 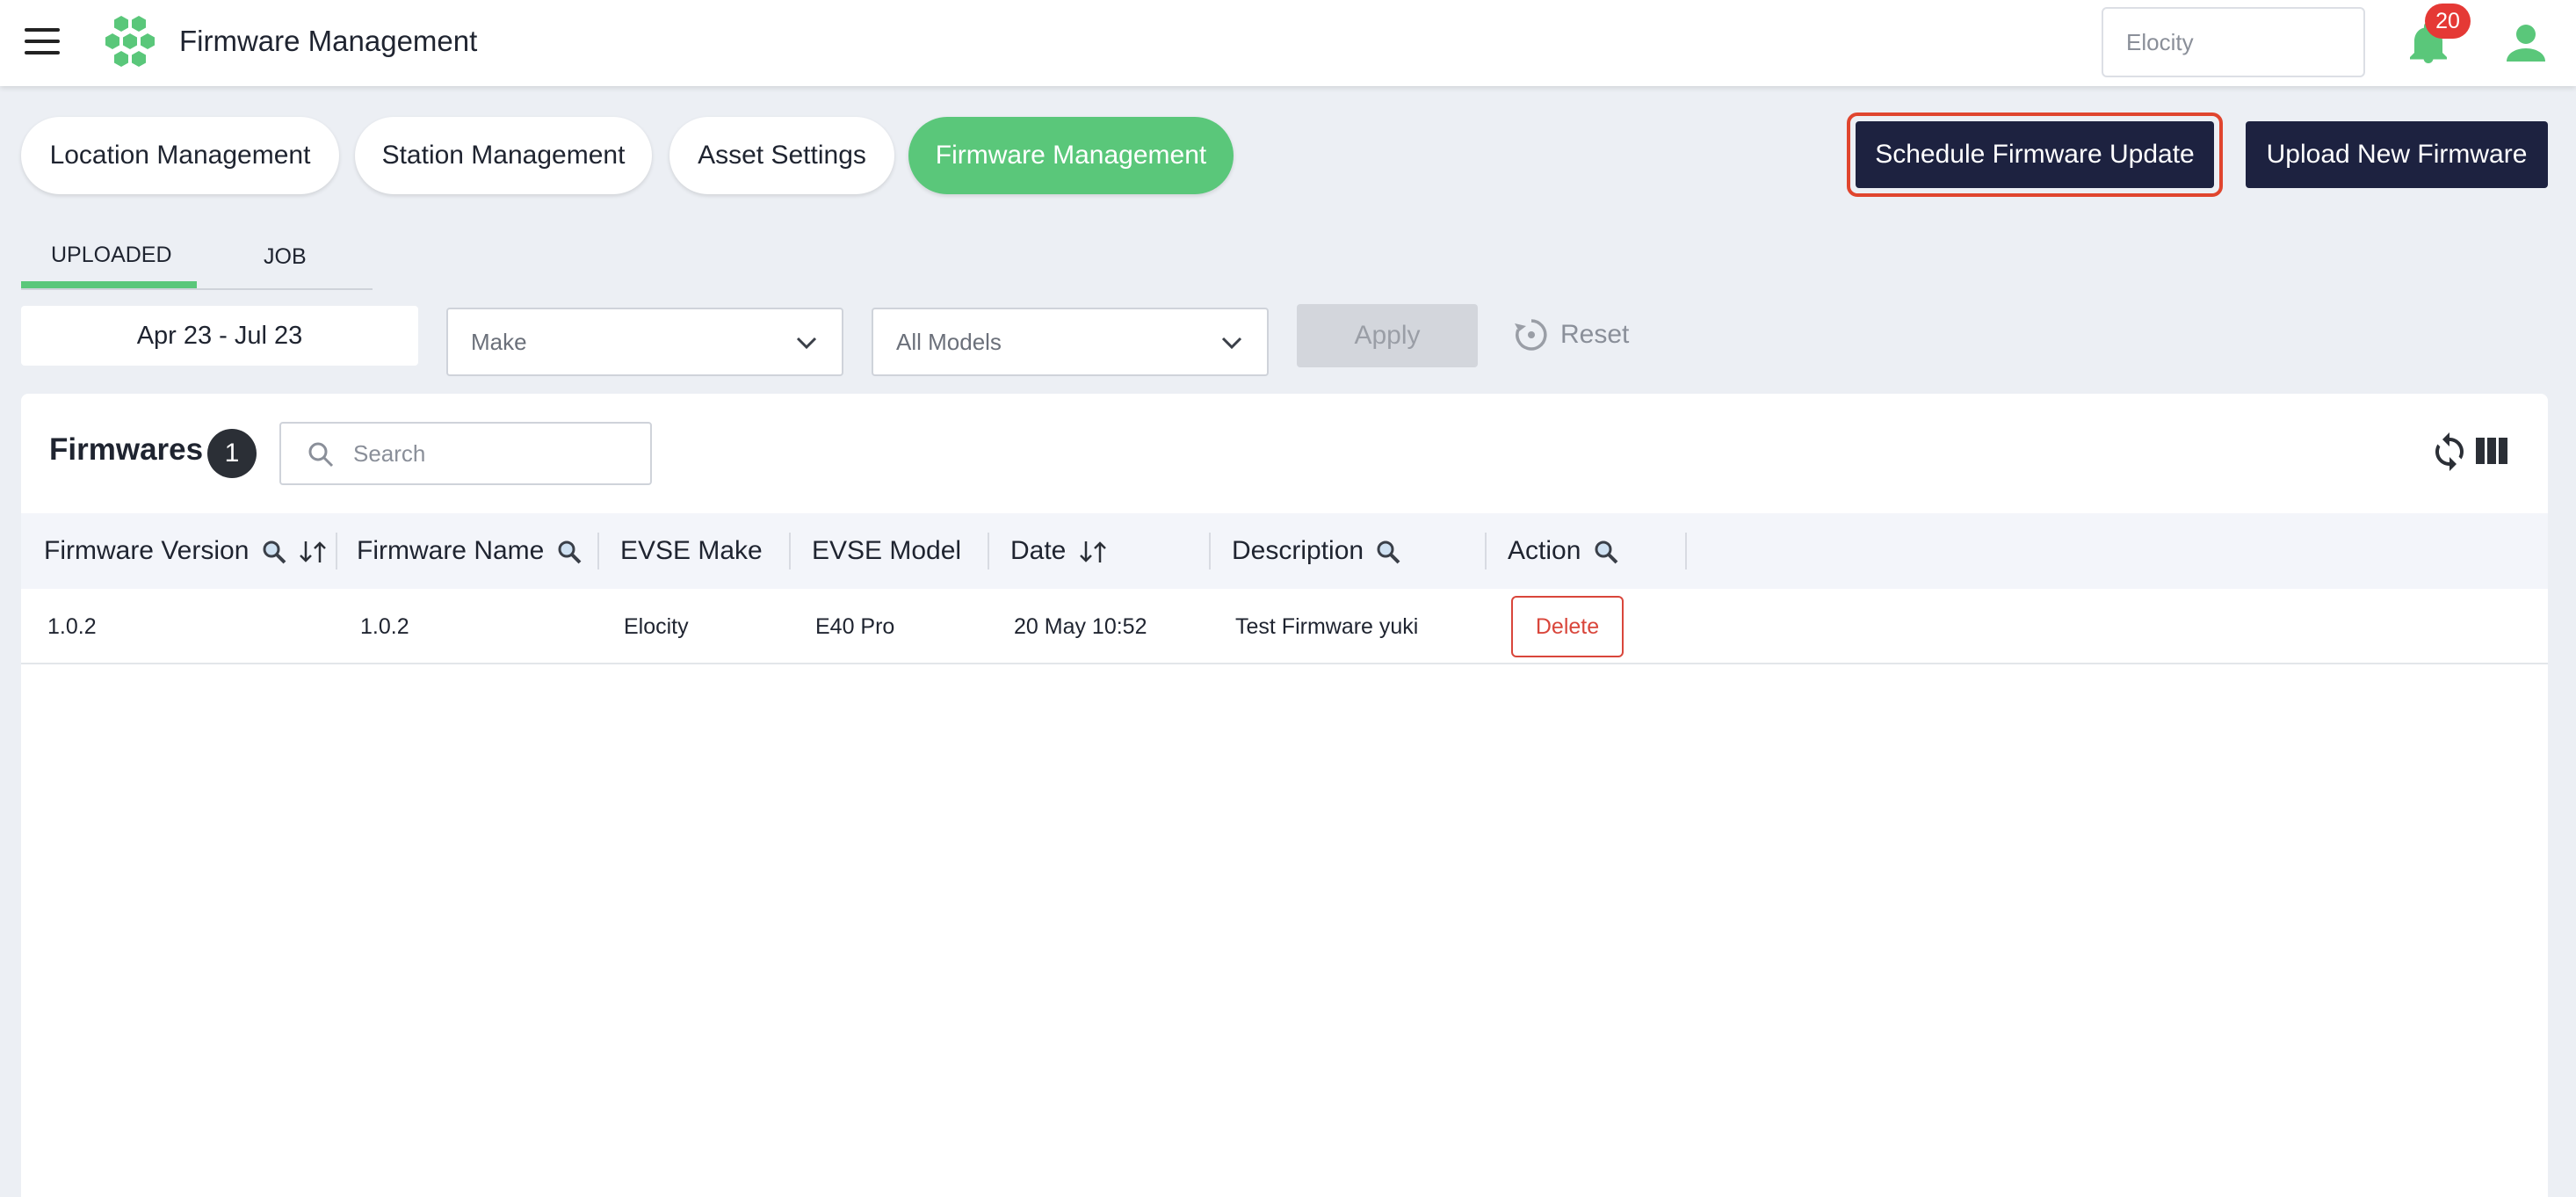 I want to click on top-bar: Firmware Management Elocity 20, so click(x=1288, y=43).